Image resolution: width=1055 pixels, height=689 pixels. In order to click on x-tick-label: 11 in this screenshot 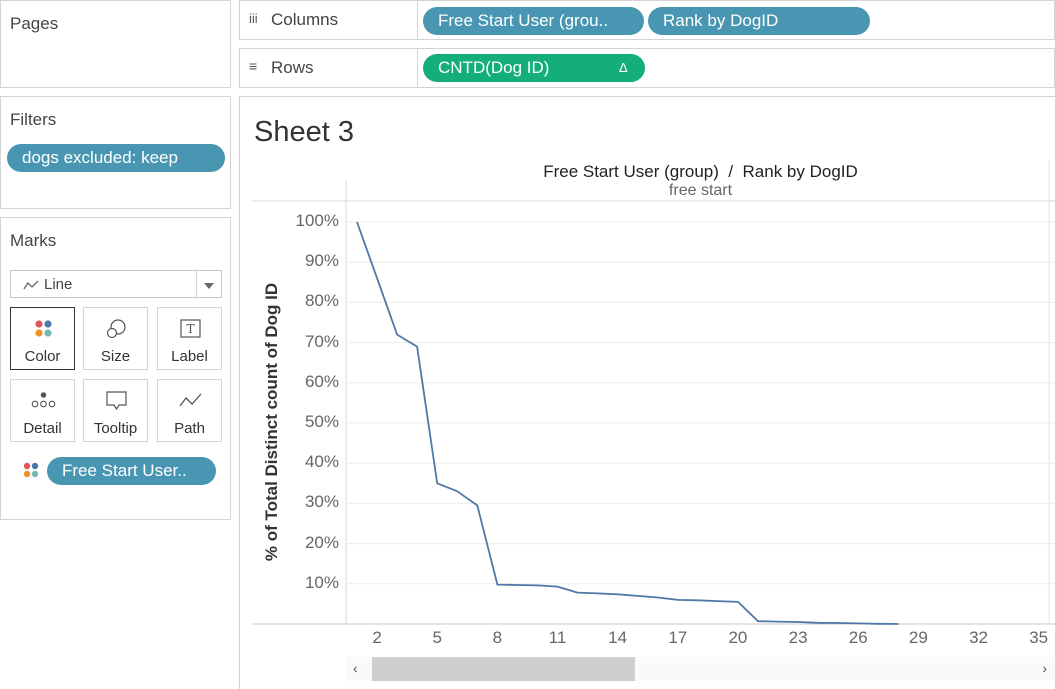, I will do `click(557, 637)`.